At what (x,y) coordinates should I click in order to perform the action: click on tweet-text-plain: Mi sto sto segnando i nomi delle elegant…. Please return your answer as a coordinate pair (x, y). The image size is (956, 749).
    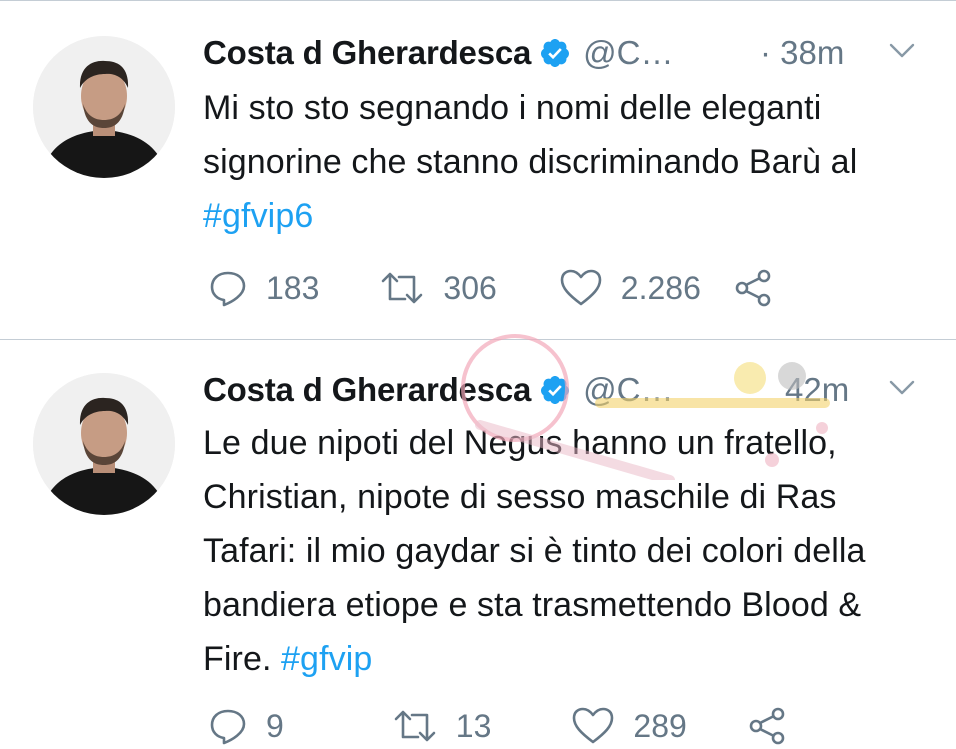
    Looking at the image, I should click on (530, 135).